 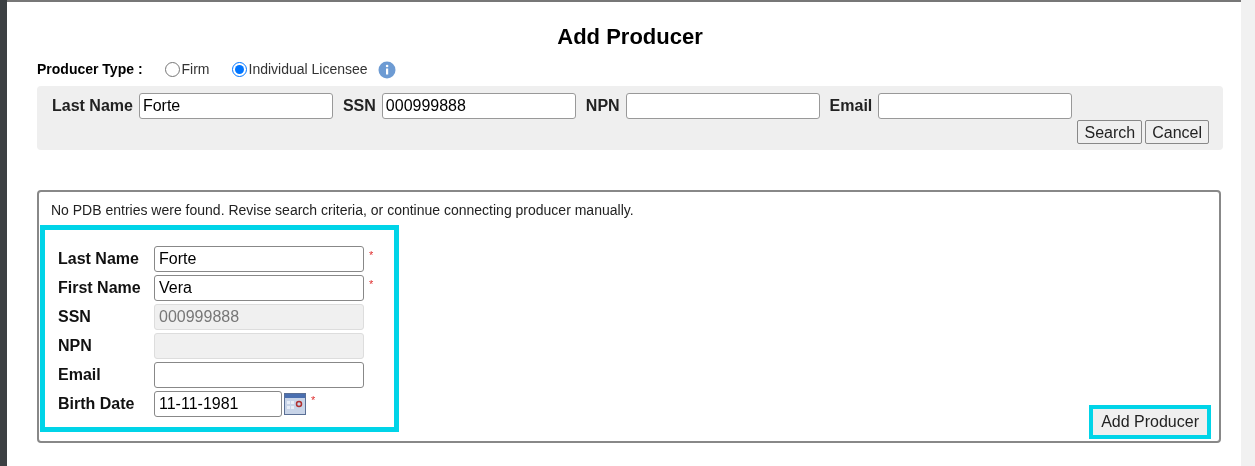 What do you see at coordinates (630, 37) in the screenshot?
I see `page-title: Add Producer` at bounding box center [630, 37].